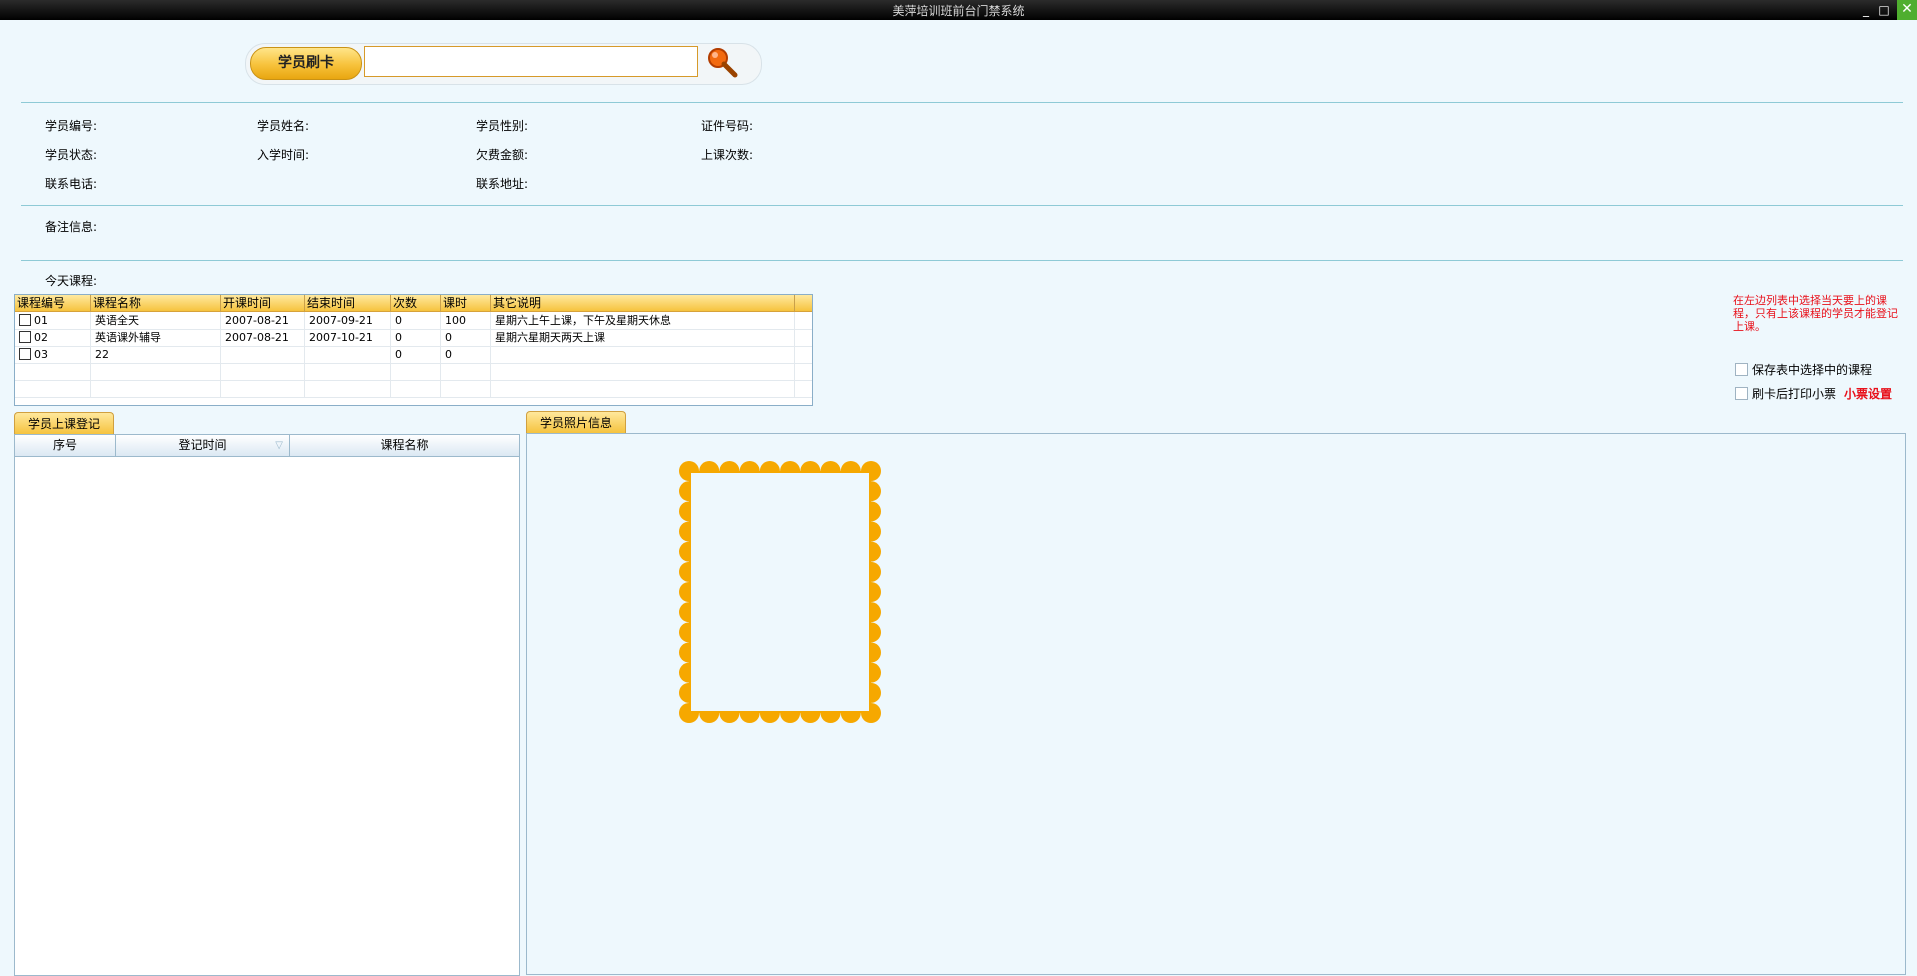 The height and width of the screenshot is (976, 1917). What do you see at coordinates (267, 705) in the screenshot?
I see `register-list: 序号 登记时间 ▽ 课程名称` at bounding box center [267, 705].